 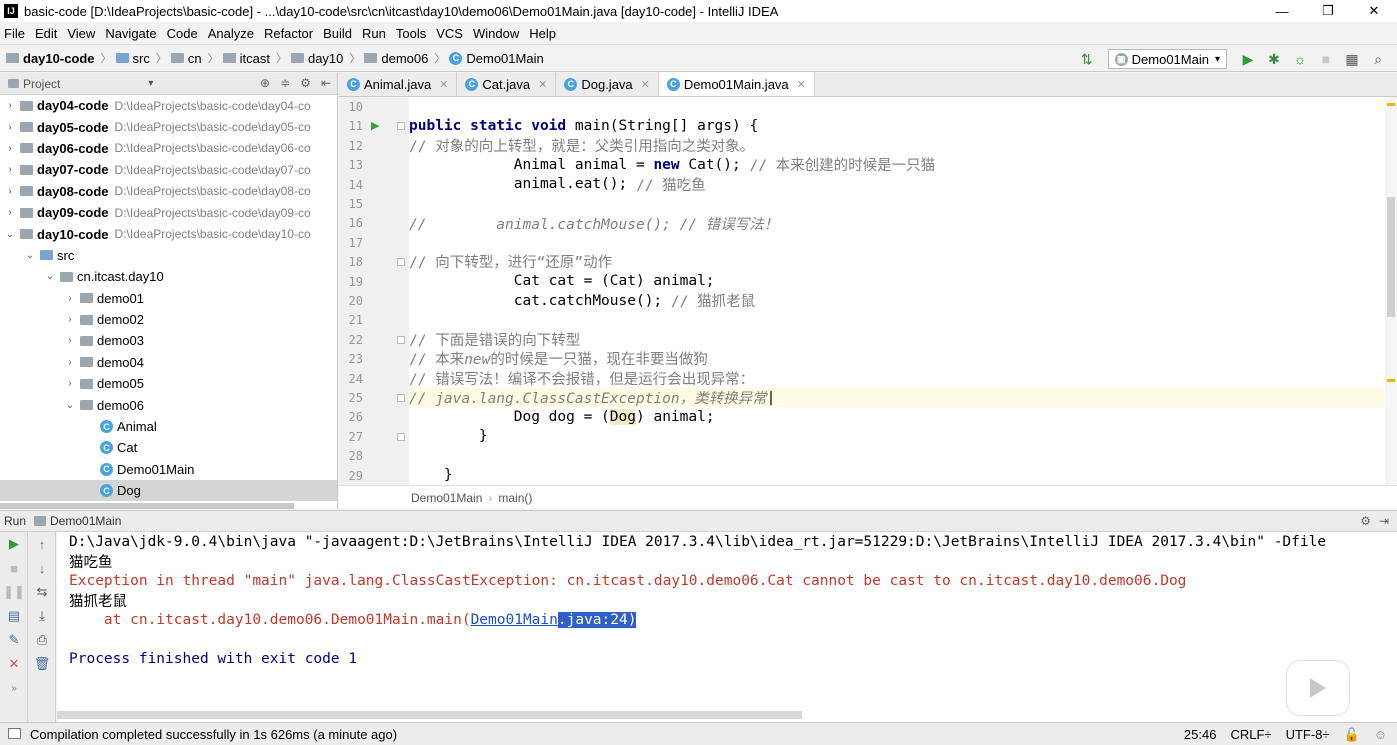 What do you see at coordinates (337, 33) in the screenshot?
I see `menu-build: Build` at bounding box center [337, 33].